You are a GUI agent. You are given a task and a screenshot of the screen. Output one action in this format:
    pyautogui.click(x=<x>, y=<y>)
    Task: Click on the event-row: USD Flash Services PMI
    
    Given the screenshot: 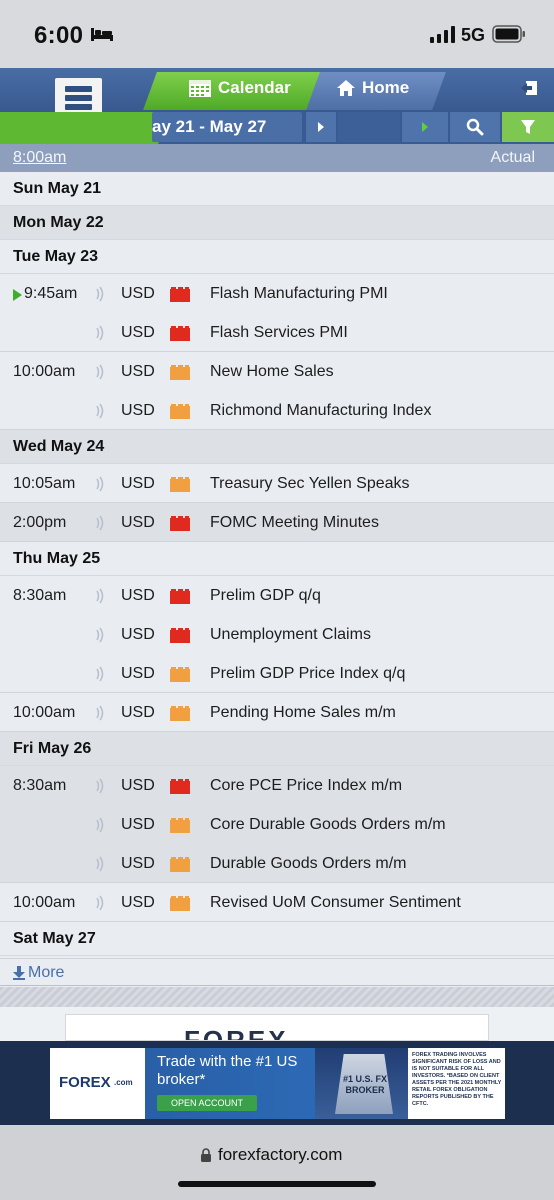 What is the action you would take?
    pyautogui.click(x=277, y=332)
    